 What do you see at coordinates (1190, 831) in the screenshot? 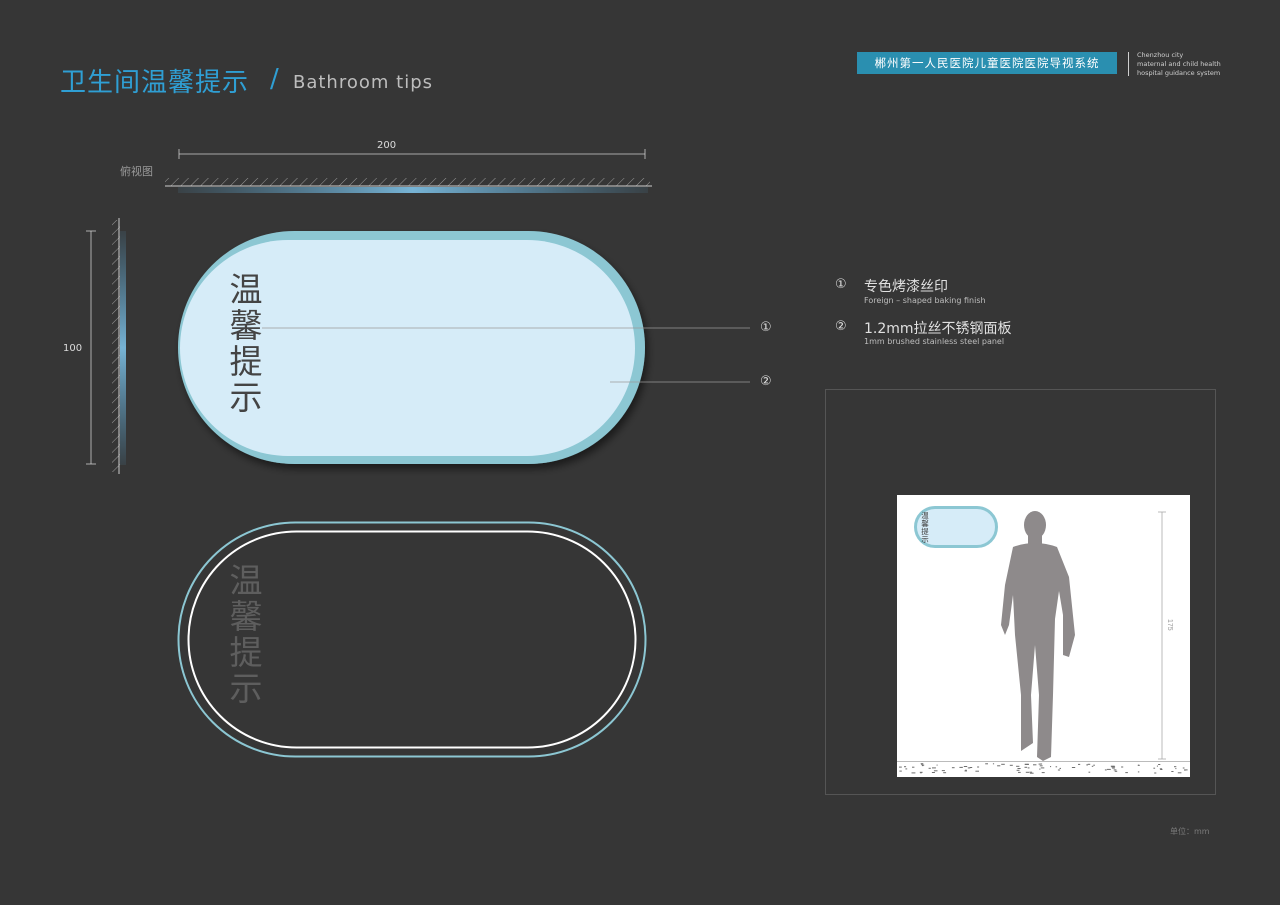
I see `unit-label: 单位：mm` at bounding box center [1190, 831].